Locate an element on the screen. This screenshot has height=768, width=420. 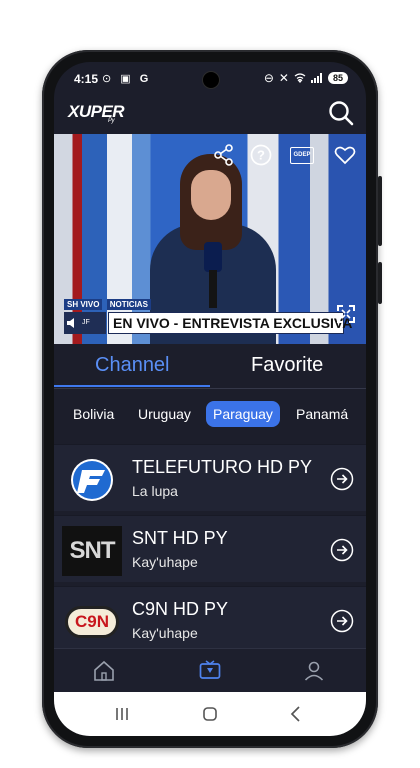
dnd-icon: ⊖ is located at coordinates (268, 78).